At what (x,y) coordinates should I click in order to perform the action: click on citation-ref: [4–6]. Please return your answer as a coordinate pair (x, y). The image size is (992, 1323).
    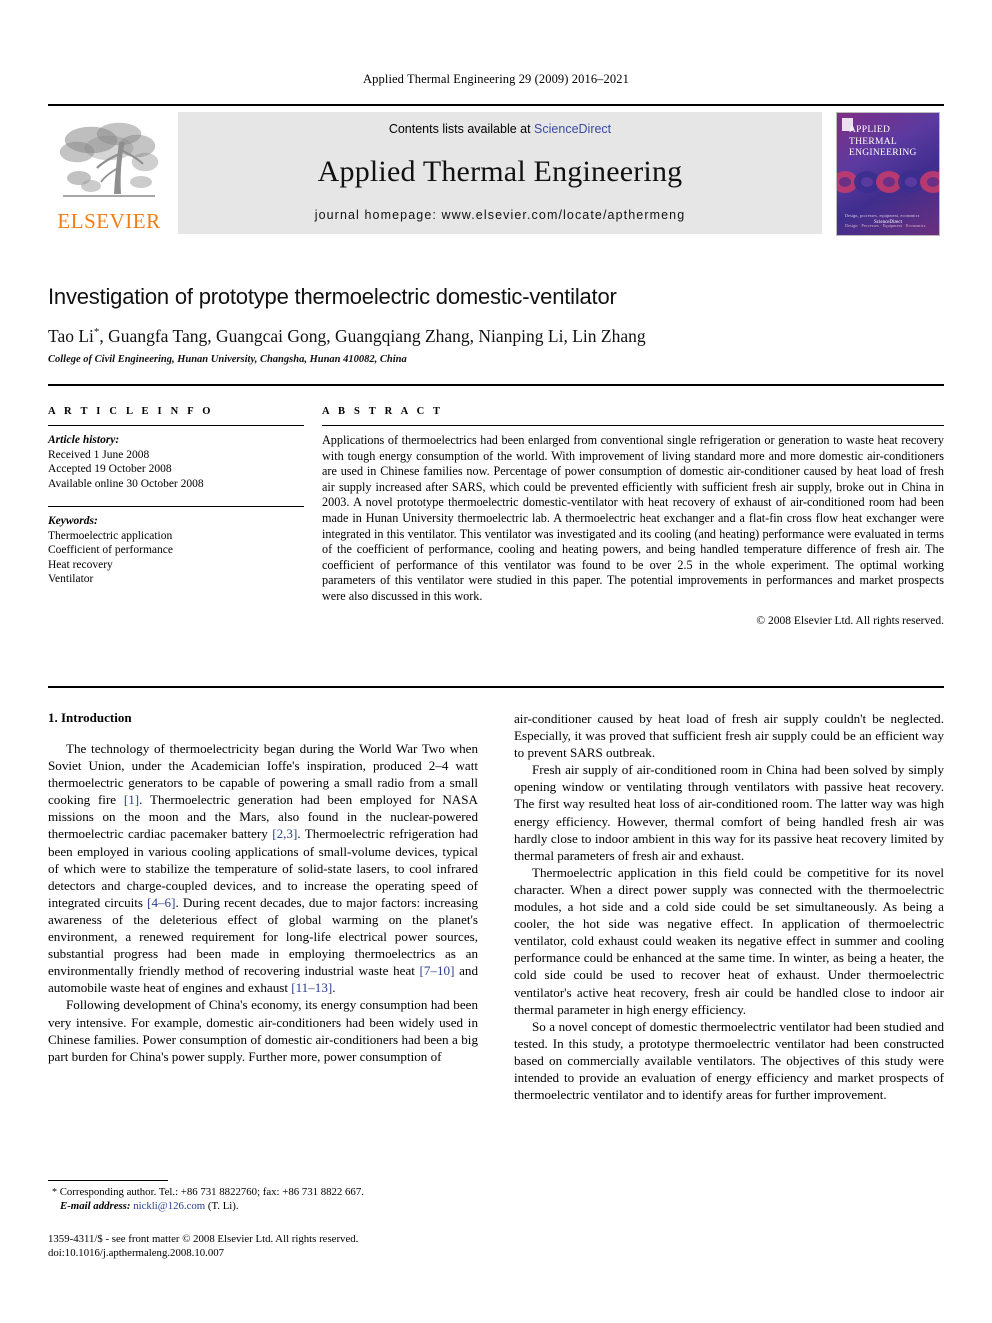
    Looking at the image, I should click on (161, 902).